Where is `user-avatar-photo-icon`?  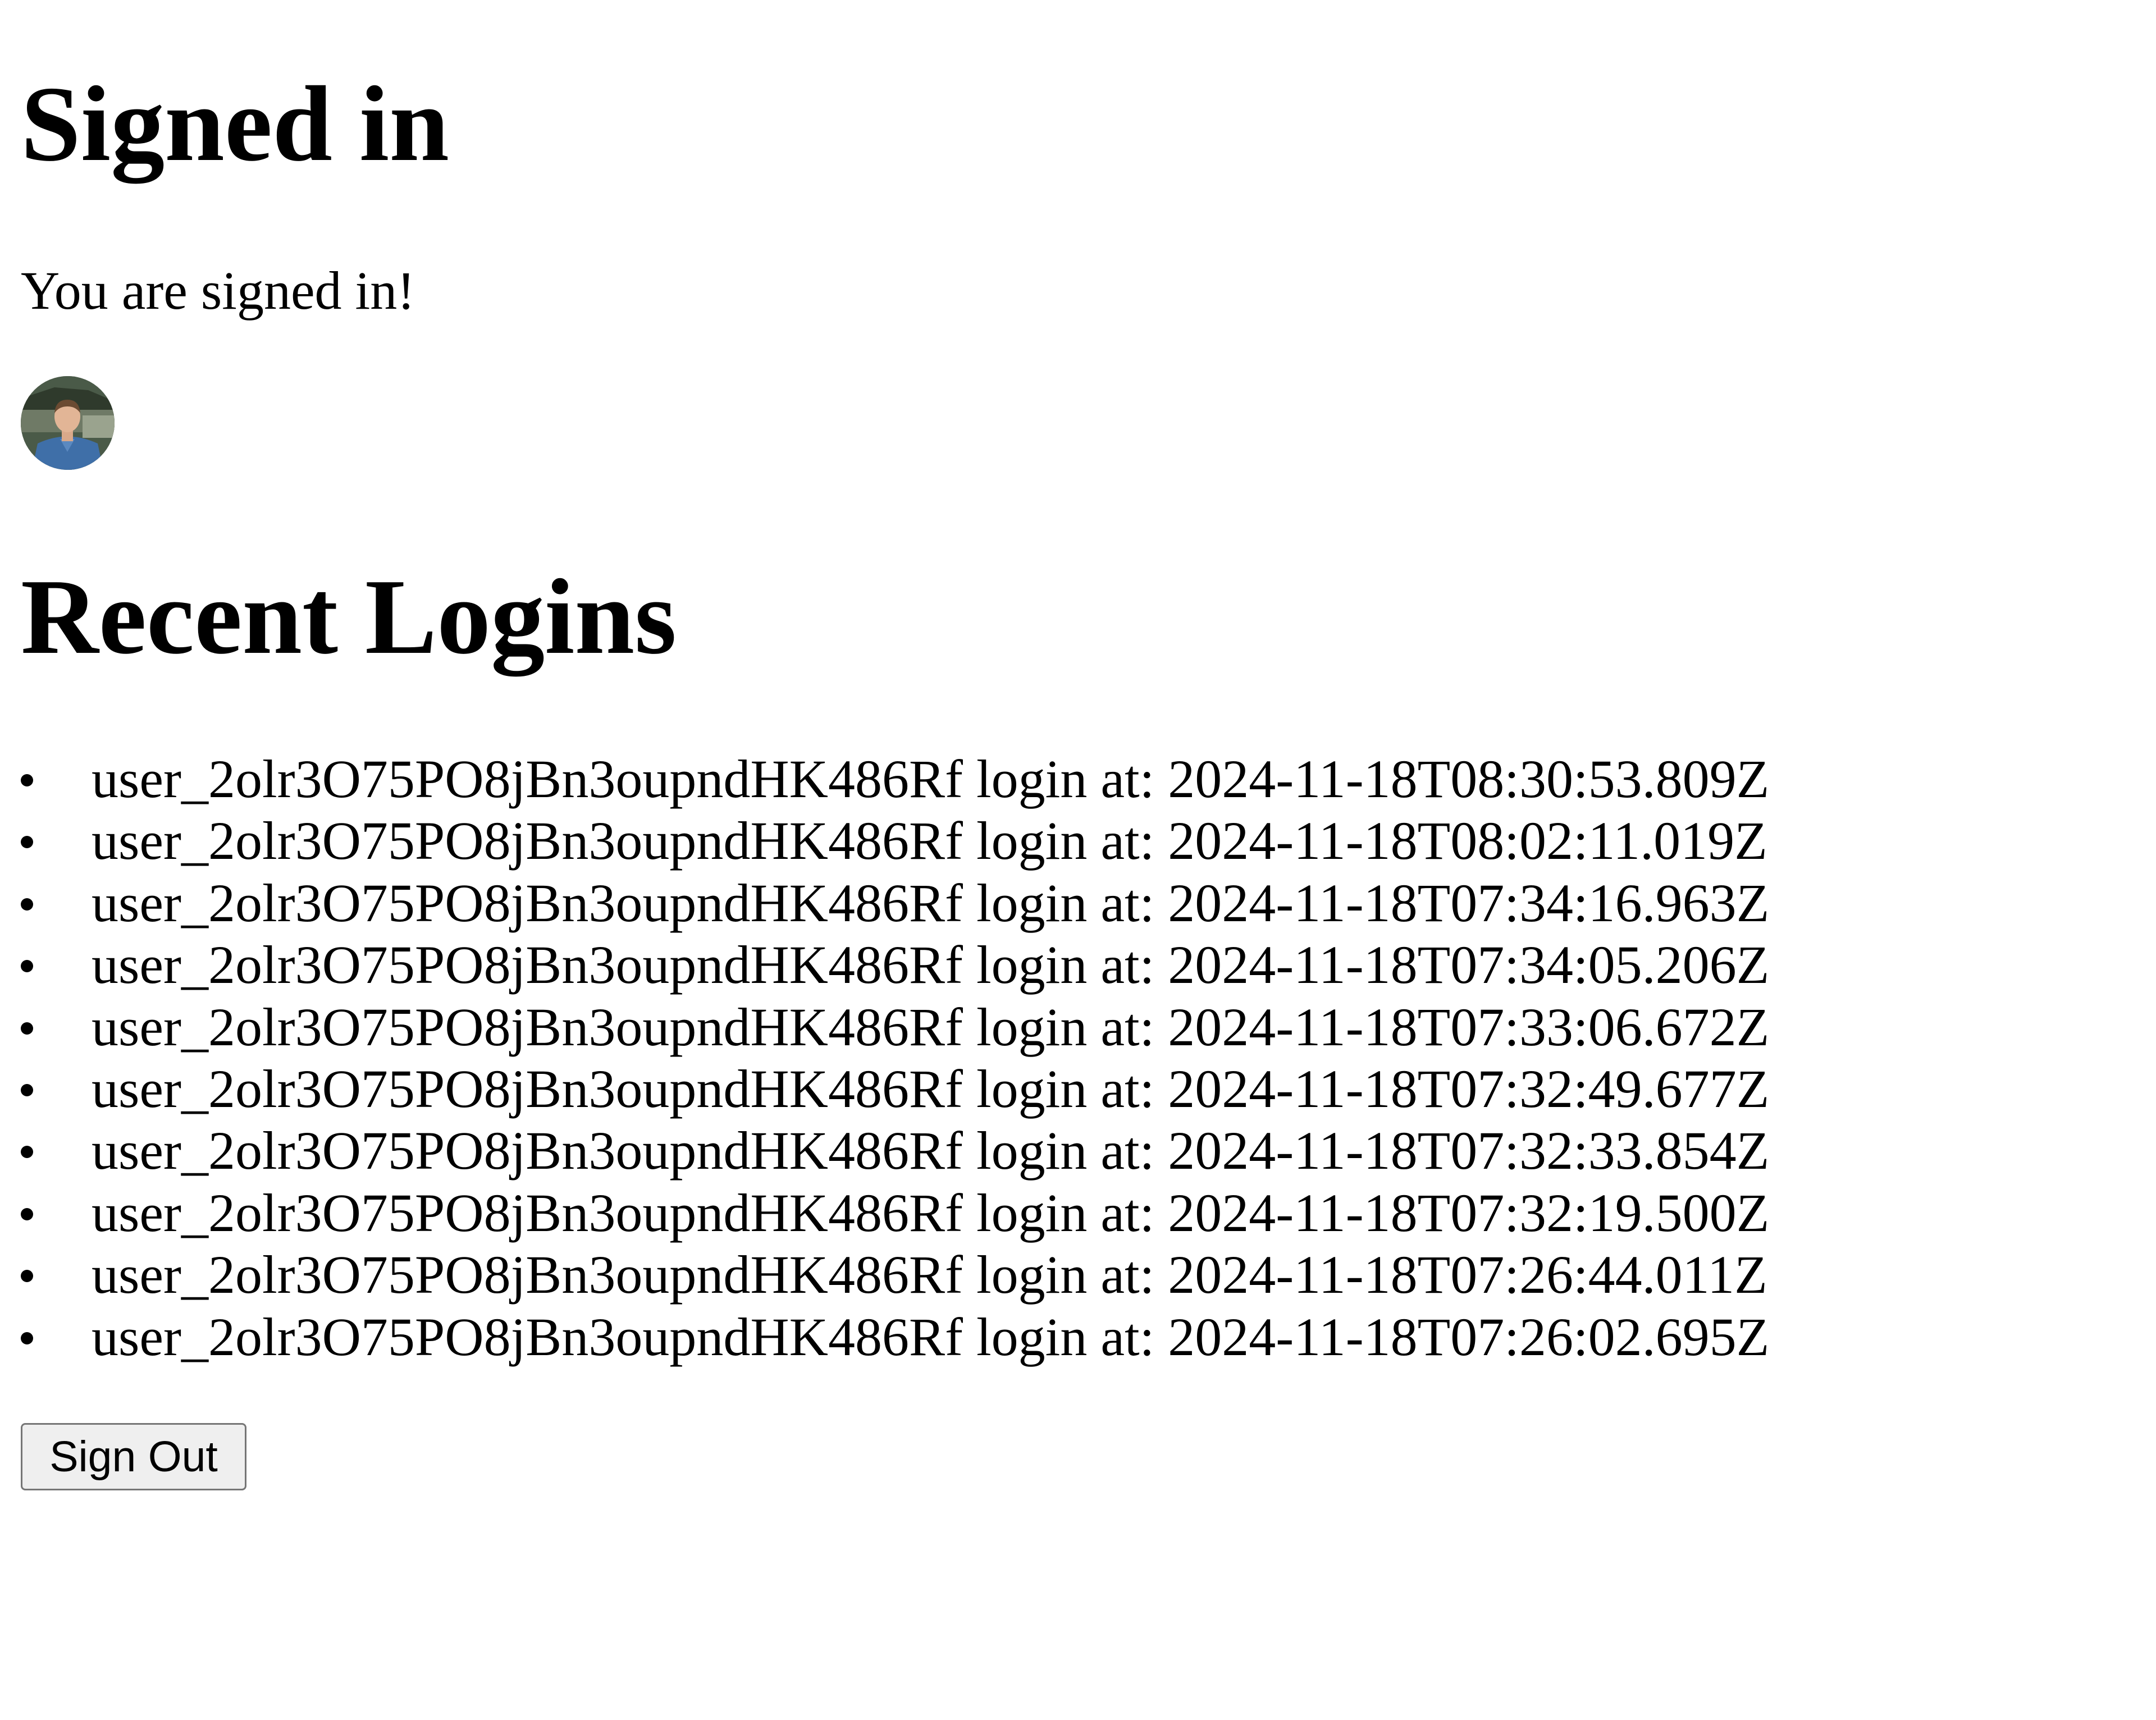 user-avatar-photo-icon is located at coordinates (68, 423).